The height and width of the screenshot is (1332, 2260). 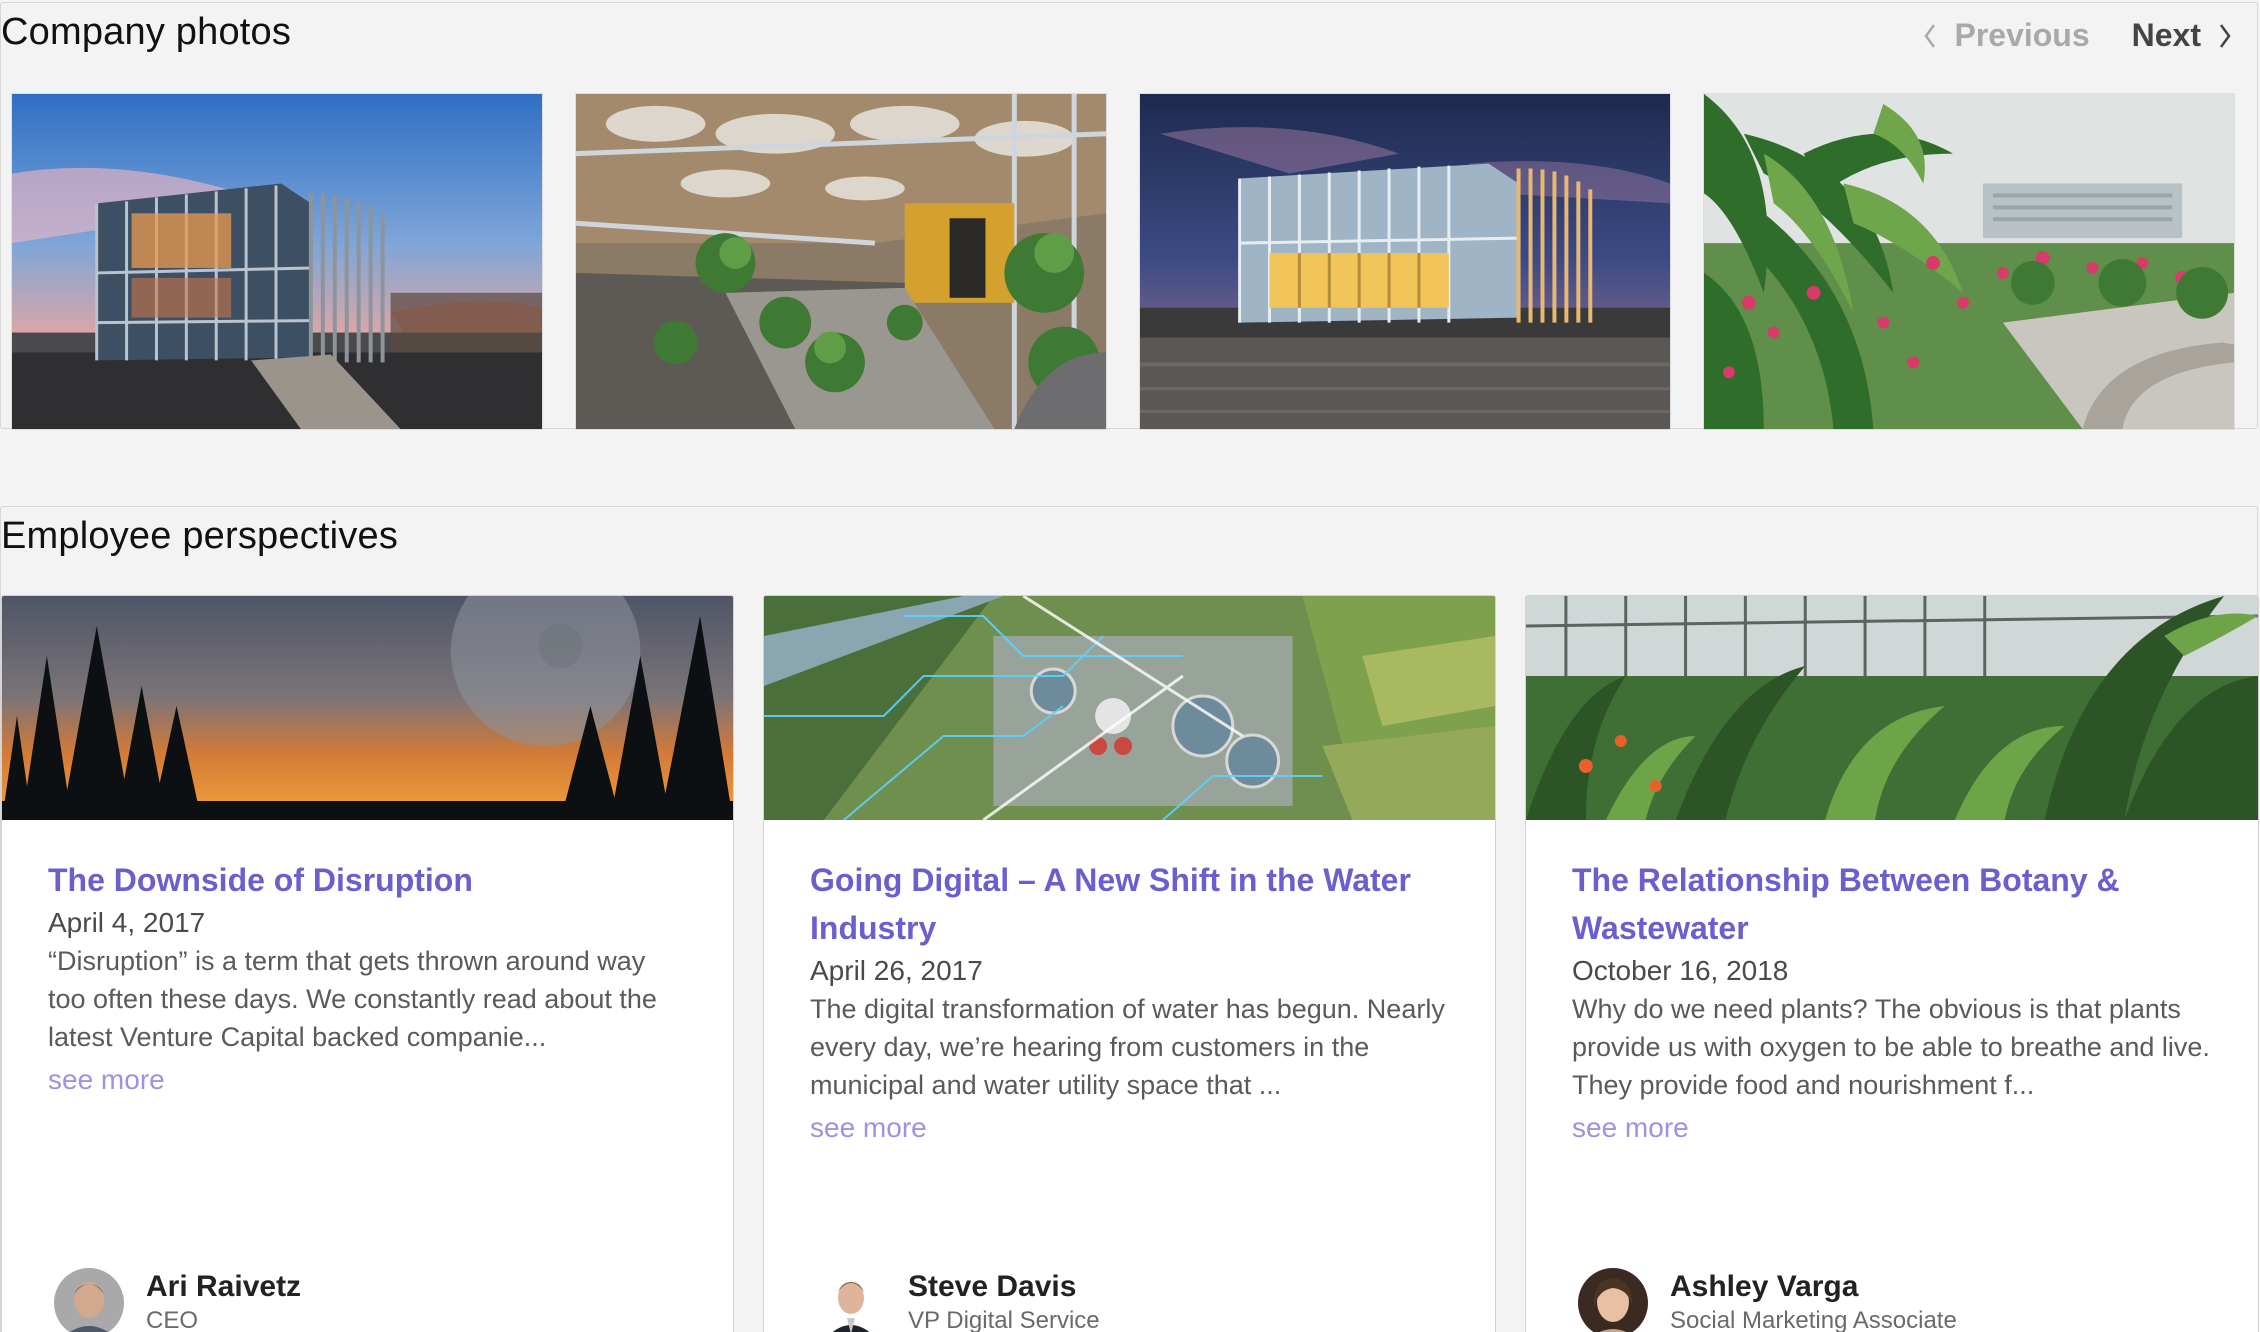 I want to click on author-name: Ari Raivetz, so click(x=224, y=1286).